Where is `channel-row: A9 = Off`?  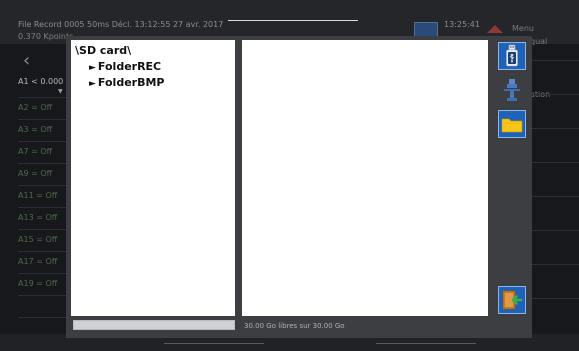 channel-row: A9 = Off is located at coordinates (42, 174).